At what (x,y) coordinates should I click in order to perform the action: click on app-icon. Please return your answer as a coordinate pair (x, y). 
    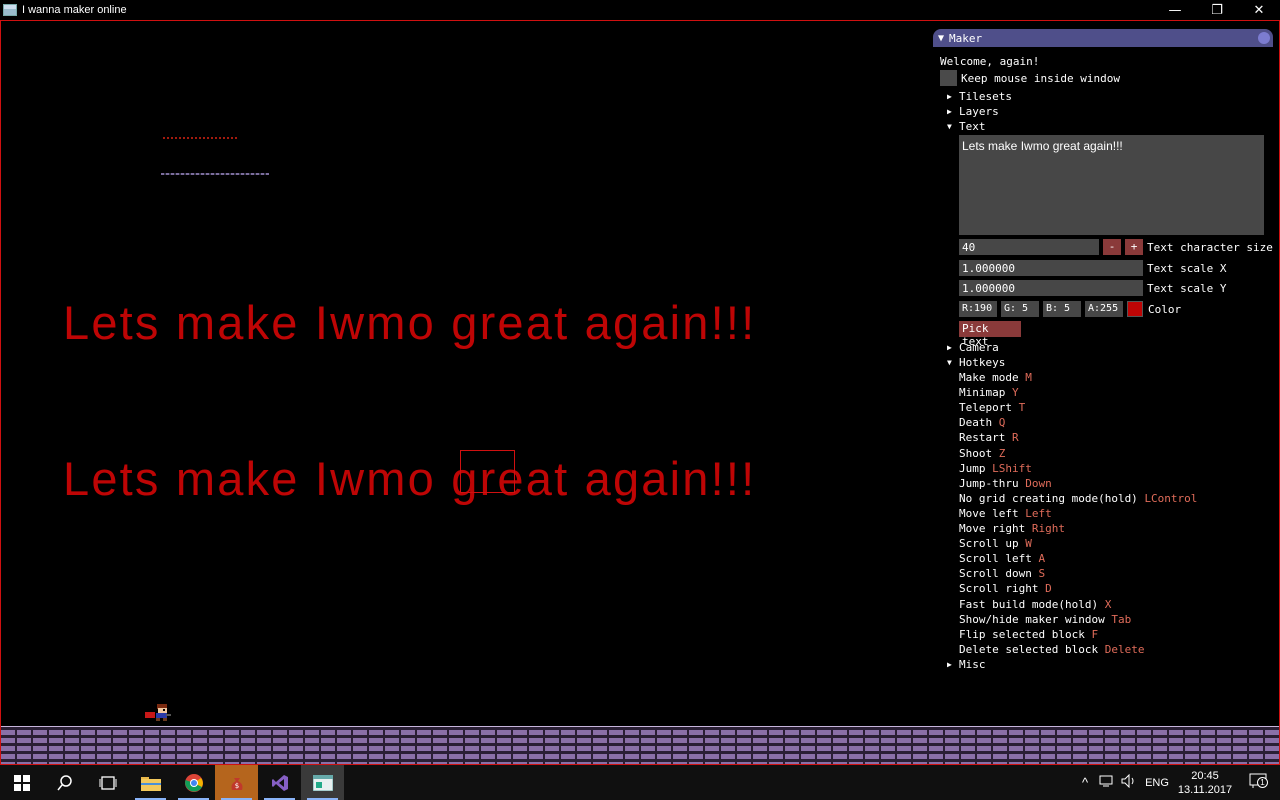
    Looking at the image, I should click on (10, 10).